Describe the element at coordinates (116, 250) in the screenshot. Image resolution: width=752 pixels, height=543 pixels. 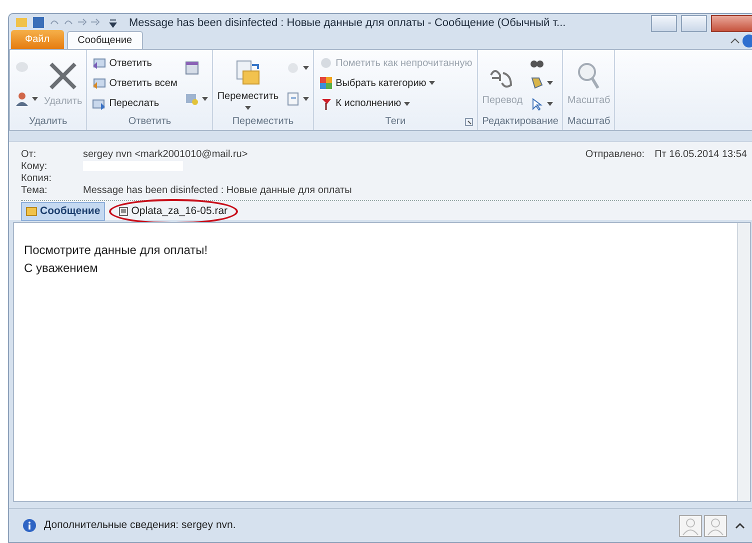
I see `message-text: Посмотрите данные для оплаты!` at that location.